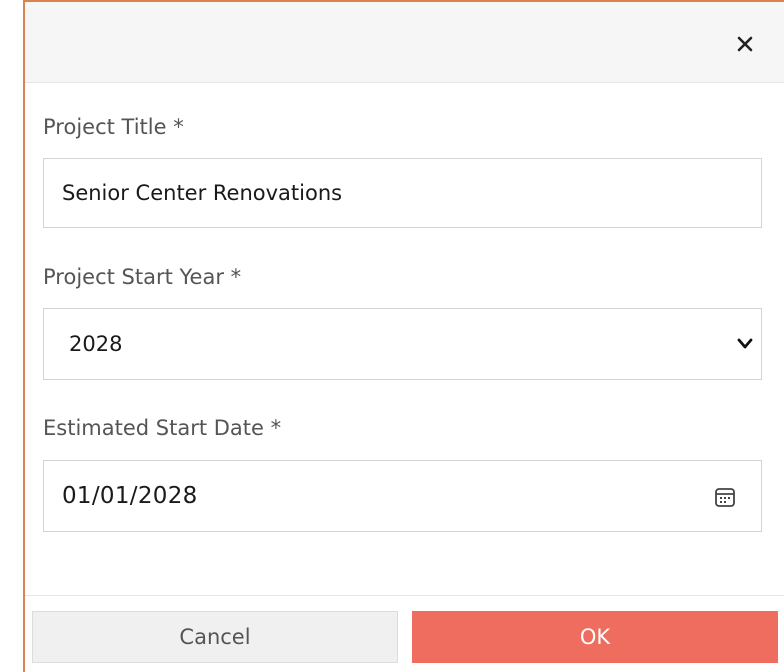  What do you see at coordinates (595, 637) in the screenshot?
I see `ok-button: OK` at bounding box center [595, 637].